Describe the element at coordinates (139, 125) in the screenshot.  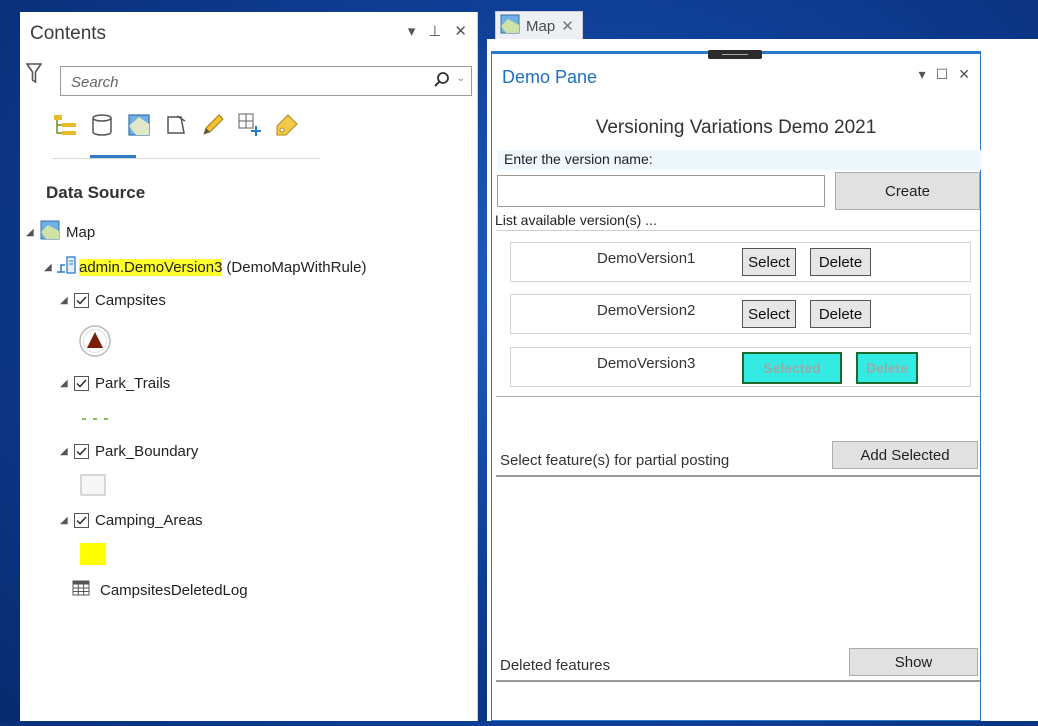
I see `list-by-source-map-icon` at that location.